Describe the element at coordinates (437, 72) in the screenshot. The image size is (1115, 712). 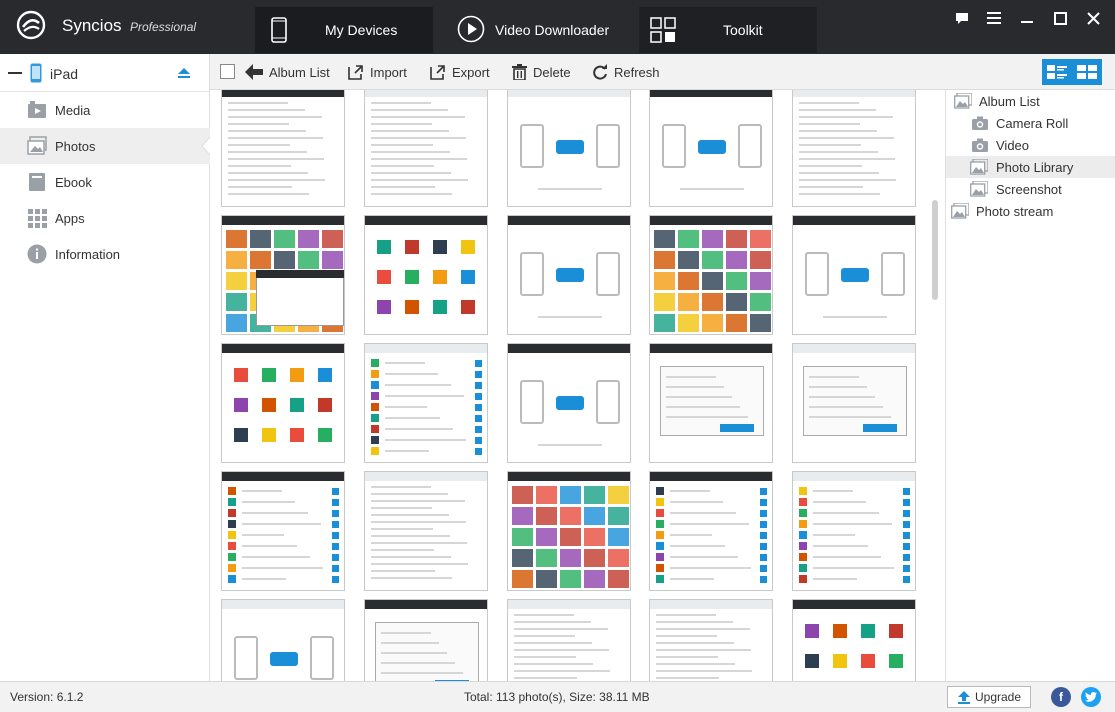
I see `export-icon` at that location.